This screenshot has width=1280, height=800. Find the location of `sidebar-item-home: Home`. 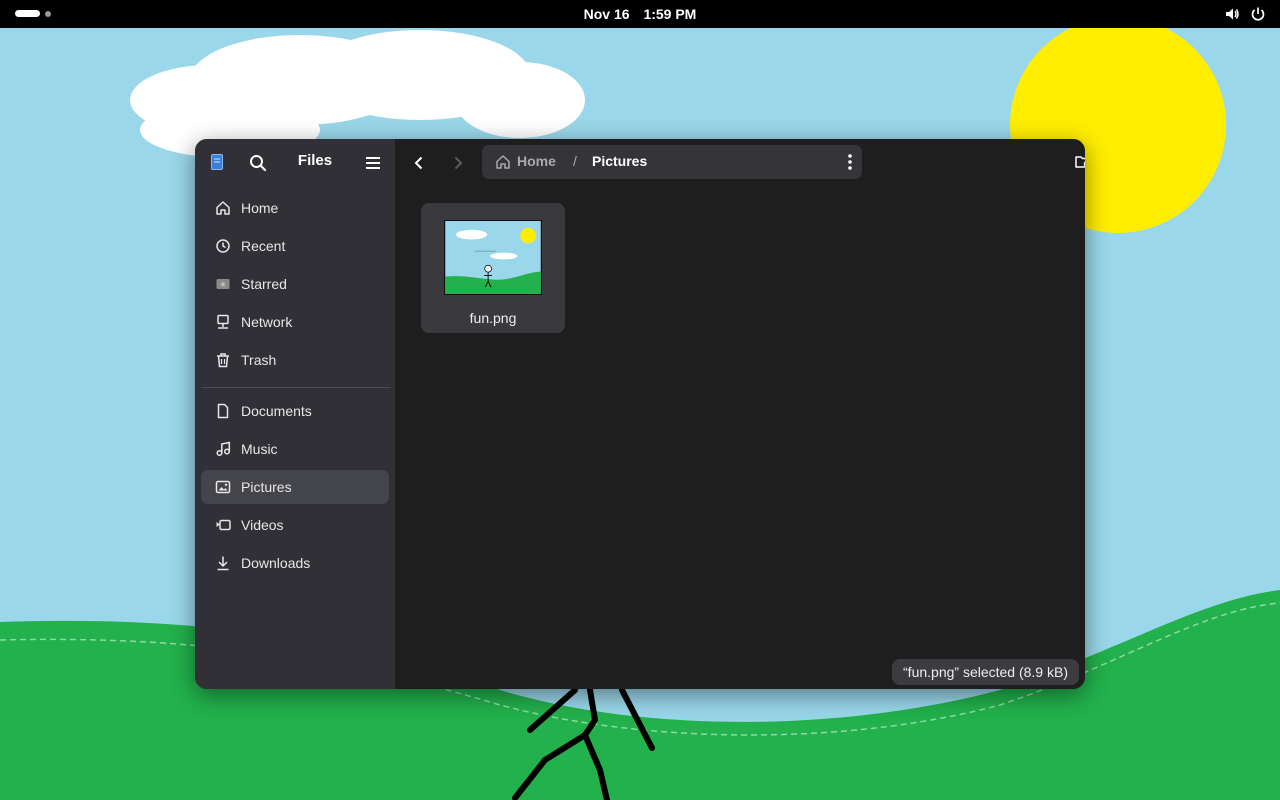

sidebar-item-home: Home is located at coordinates (295, 208).